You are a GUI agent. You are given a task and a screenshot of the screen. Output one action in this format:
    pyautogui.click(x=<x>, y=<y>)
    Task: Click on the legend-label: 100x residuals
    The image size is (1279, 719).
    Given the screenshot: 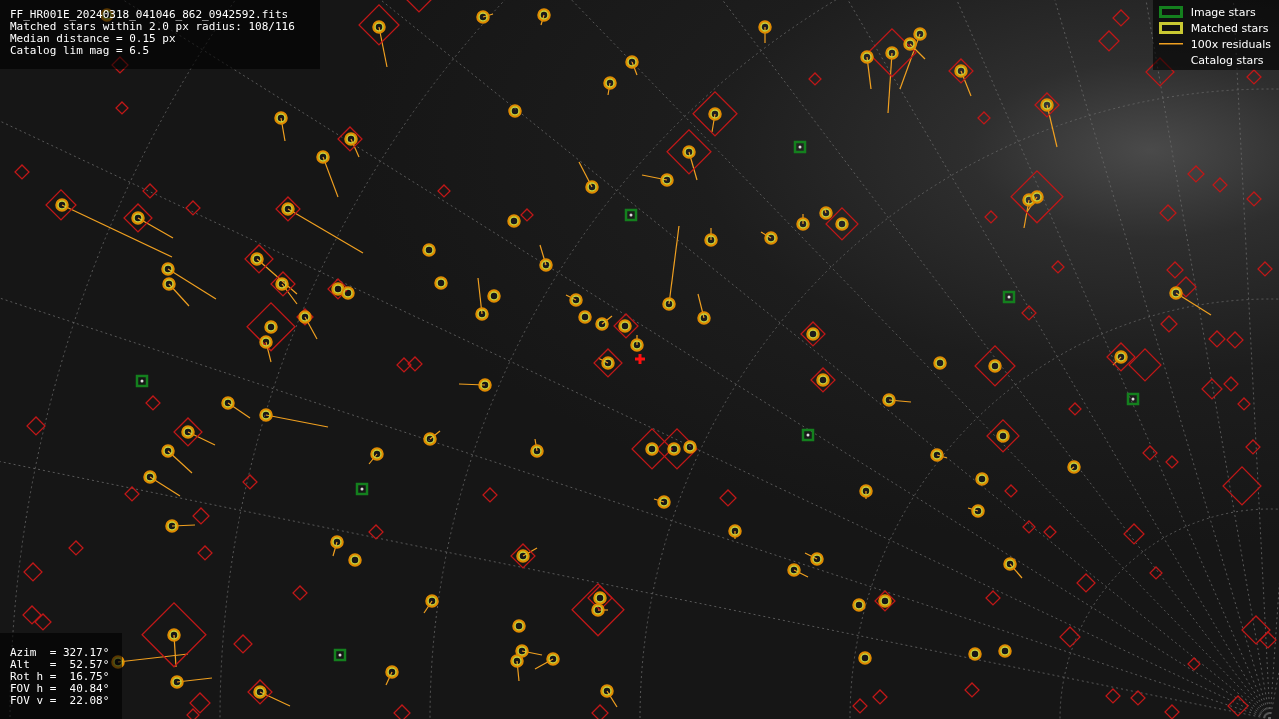 What is the action you would take?
    pyautogui.click(x=1230, y=44)
    